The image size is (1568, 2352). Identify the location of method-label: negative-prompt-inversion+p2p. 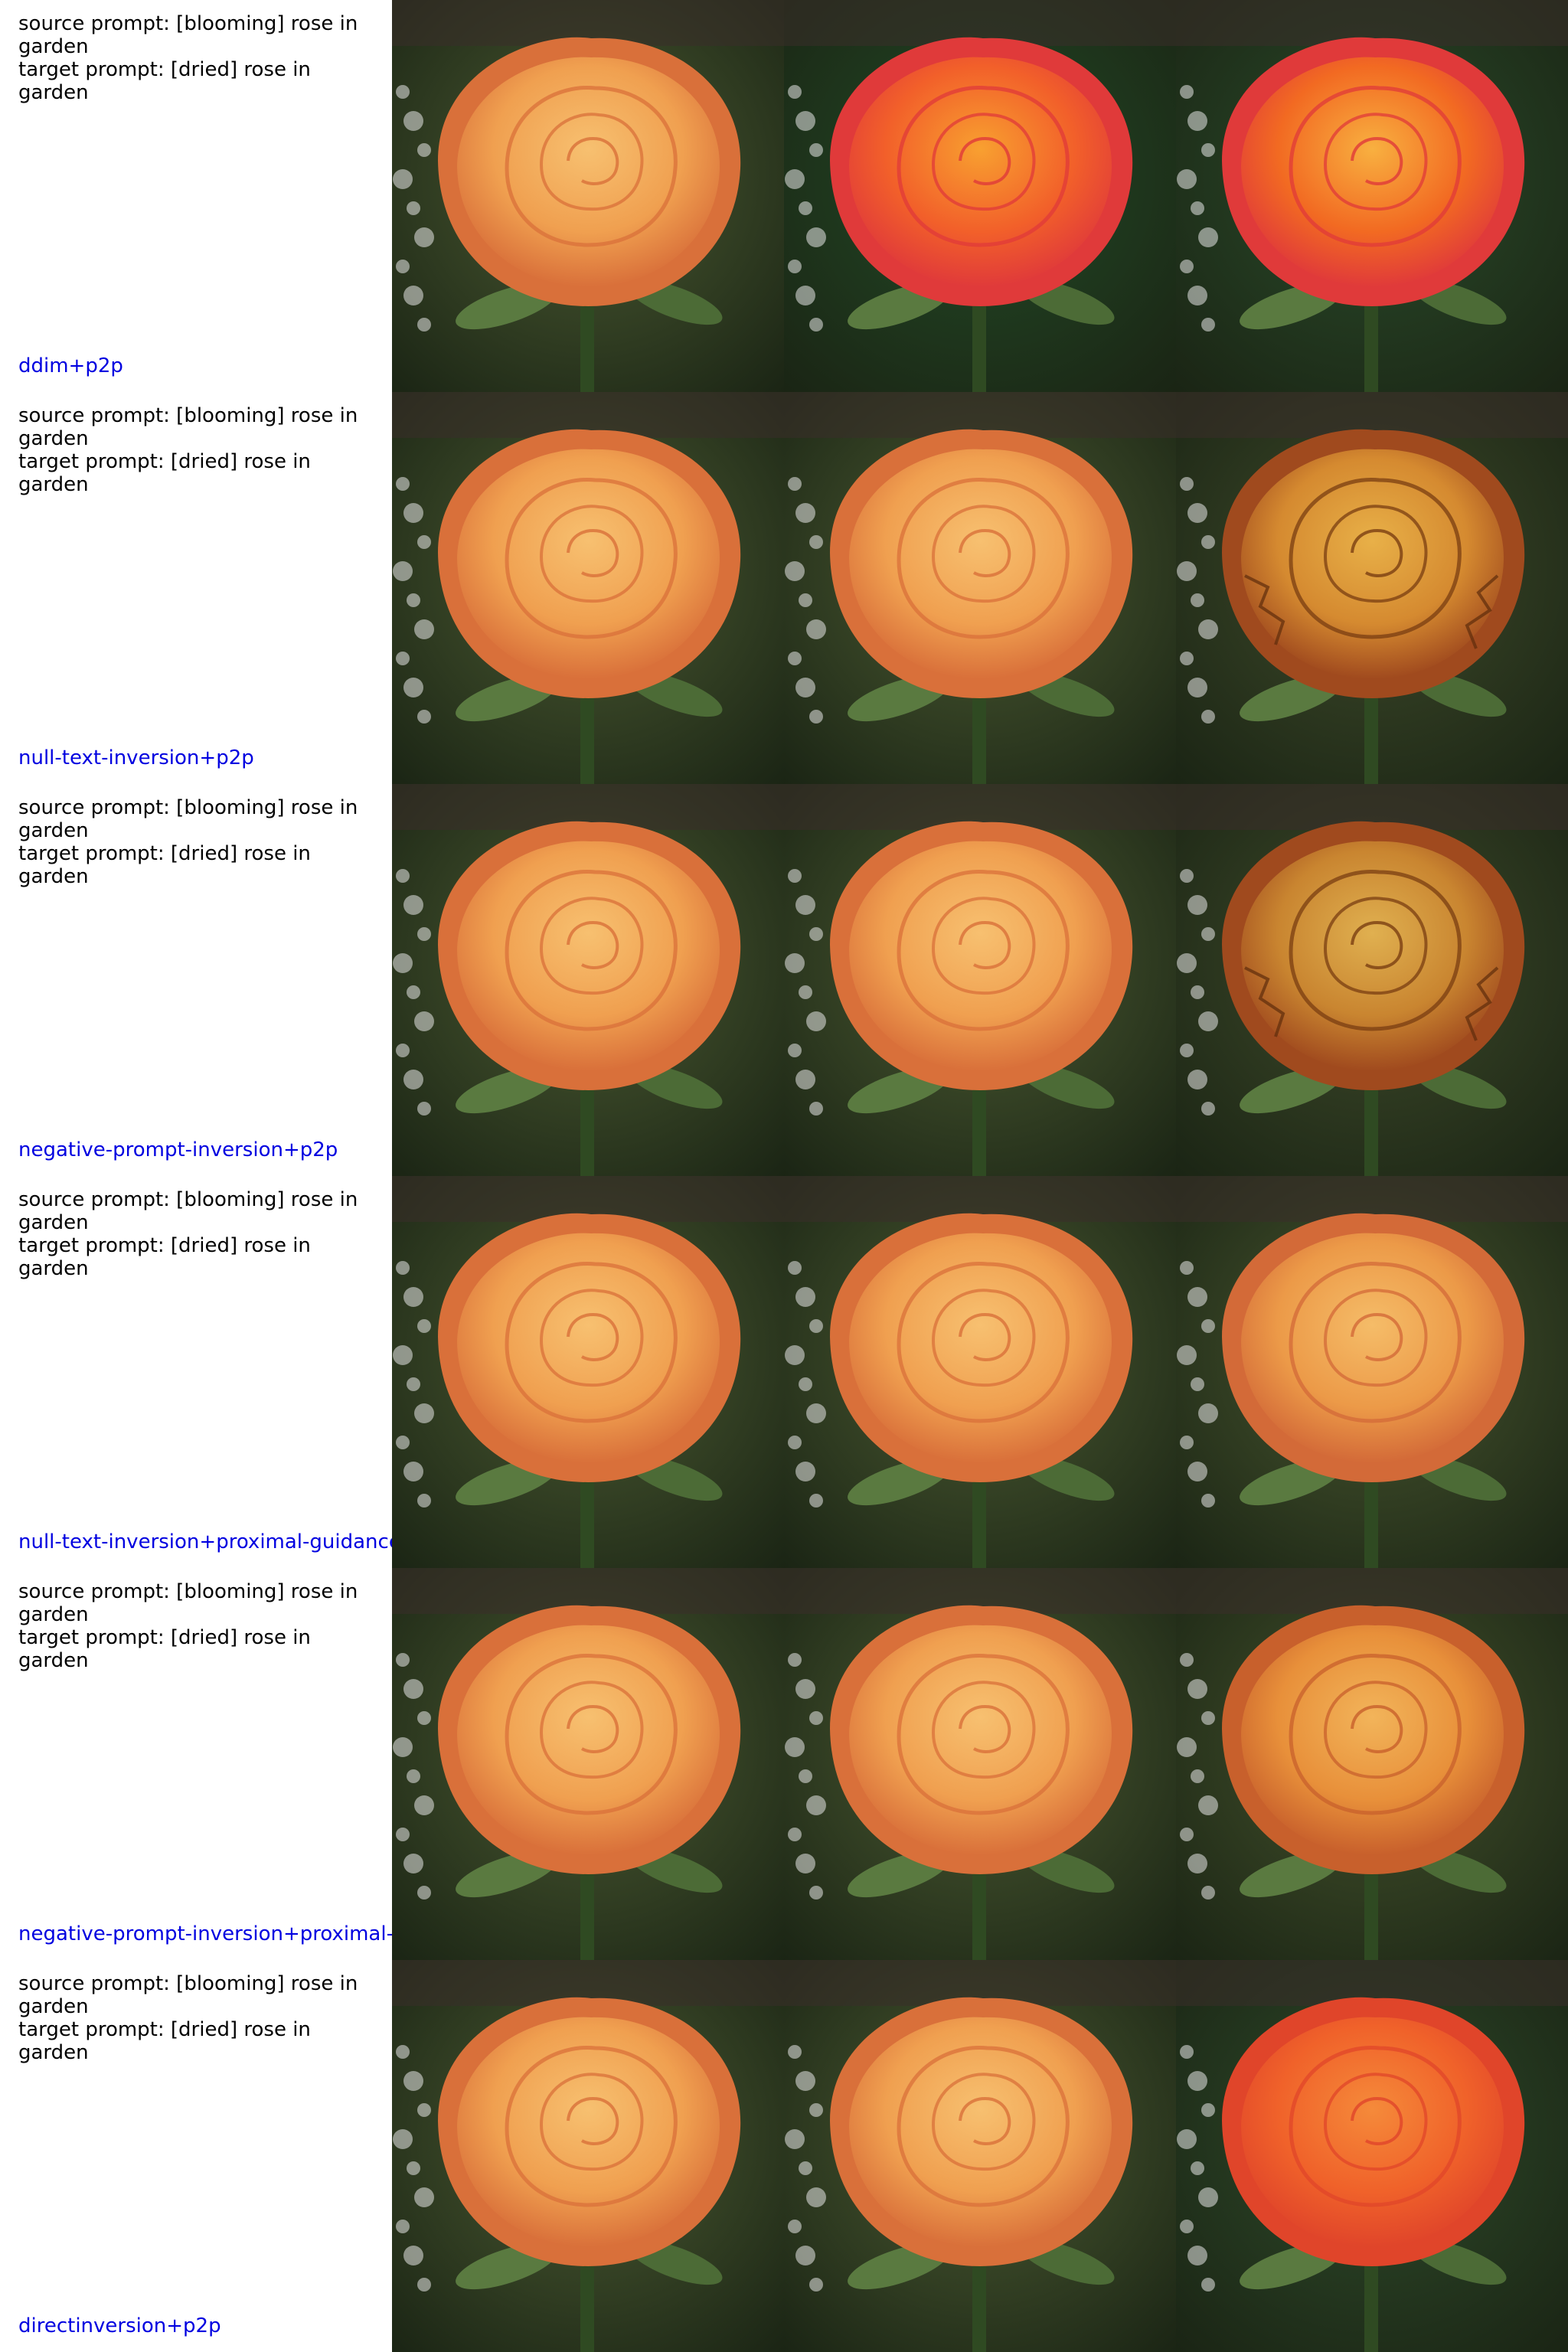
(178, 1149).